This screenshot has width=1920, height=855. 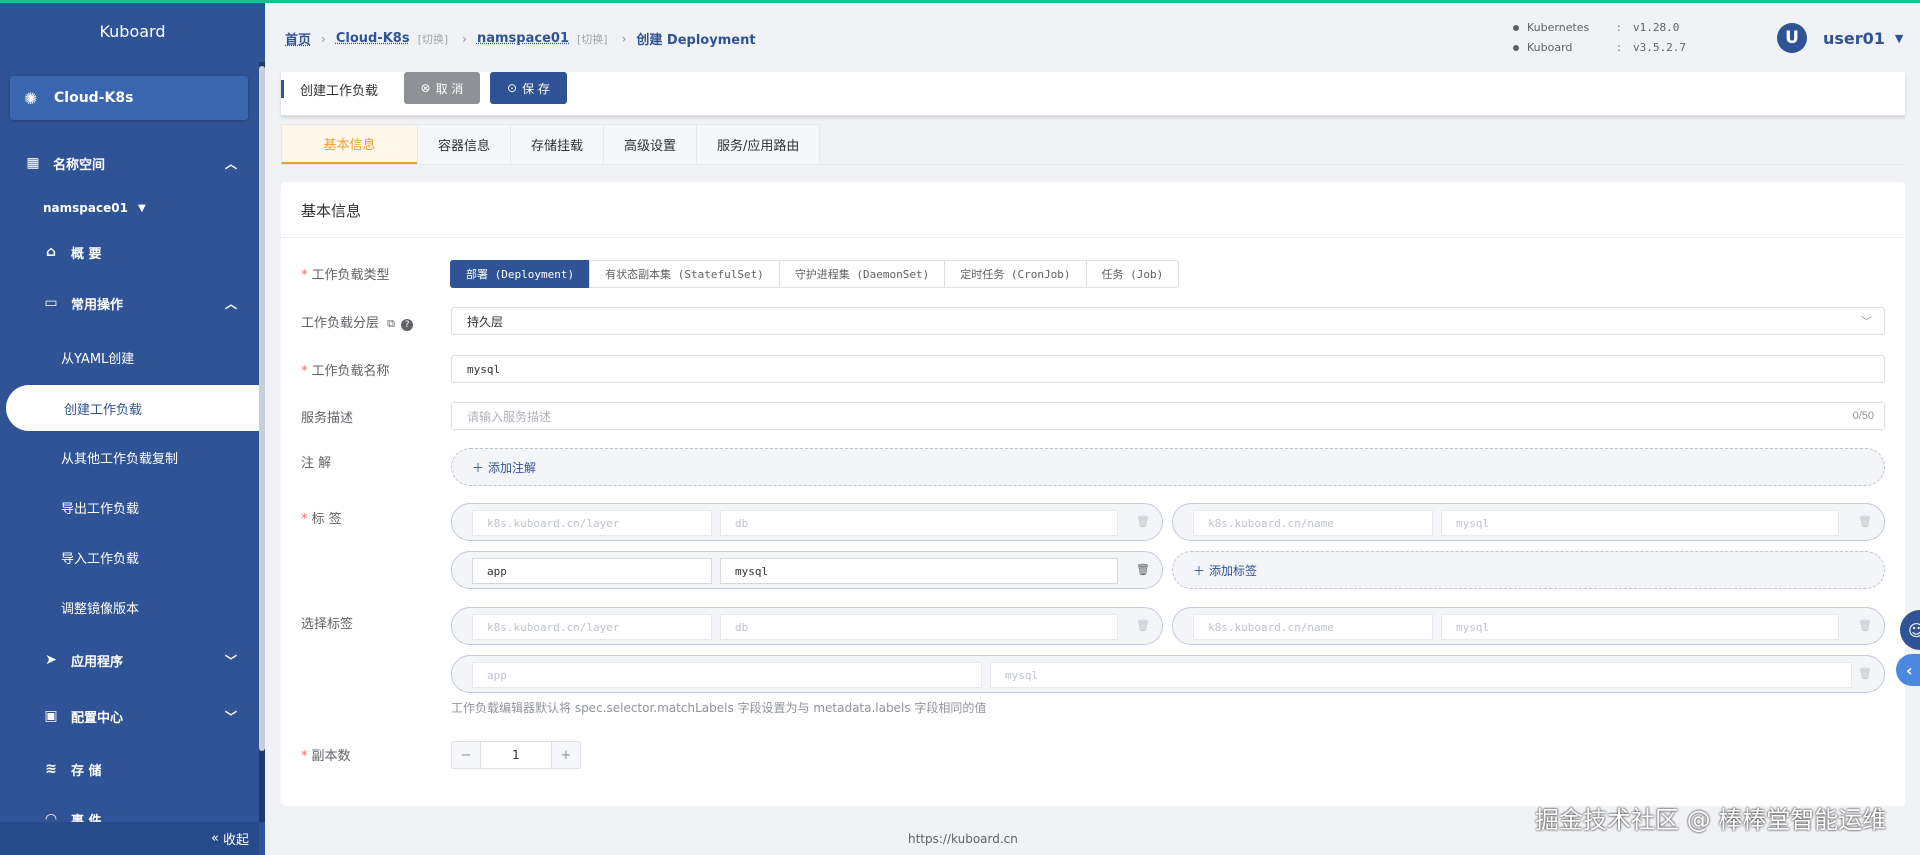 What do you see at coordinates (442, 88) in the screenshot?
I see `cancel-button: ⊗ 取 消` at bounding box center [442, 88].